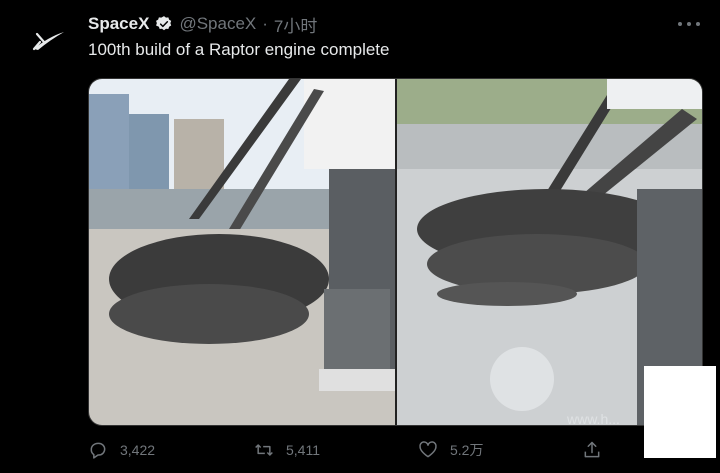 Image resolution: width=720 pixels, height=473 pixels. What do you see at coordinates (118, 24) in the screenshot?
I see `display-name: SpaceX` at bounding box center [118, 24].